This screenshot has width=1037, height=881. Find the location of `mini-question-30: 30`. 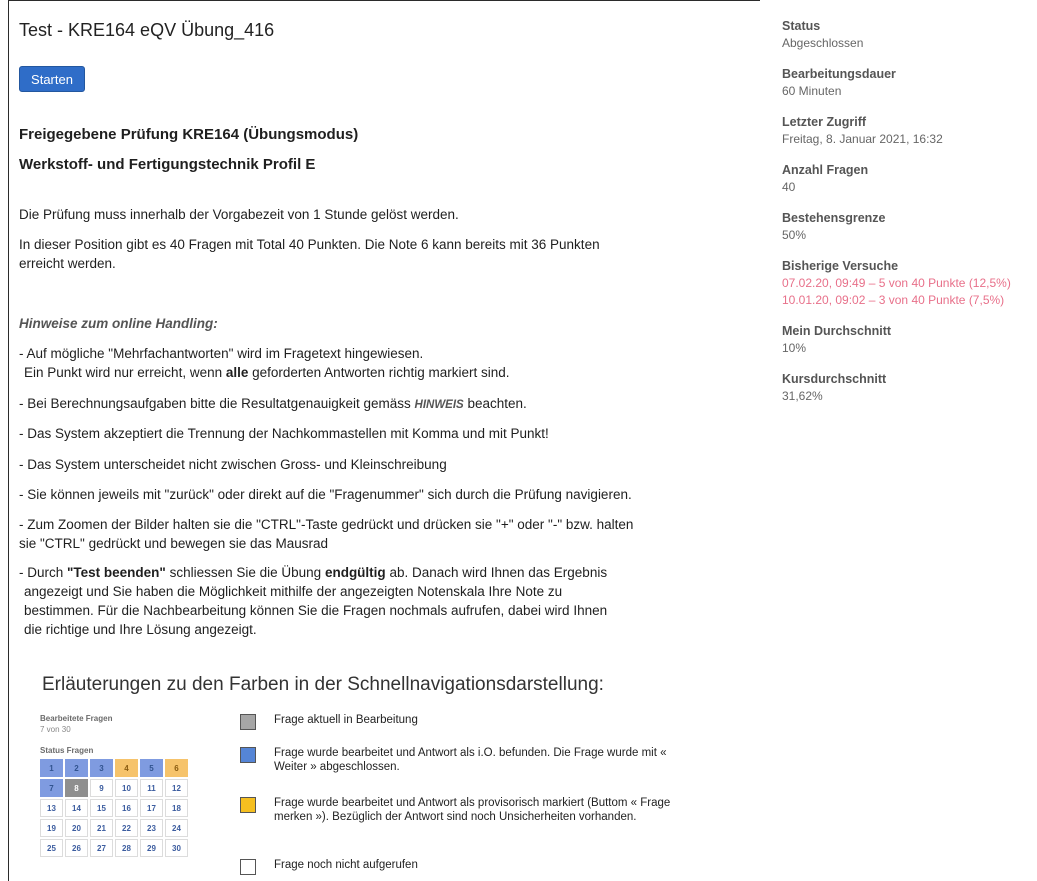

mini-question-30: 30 is located at coordinates (176, 848).